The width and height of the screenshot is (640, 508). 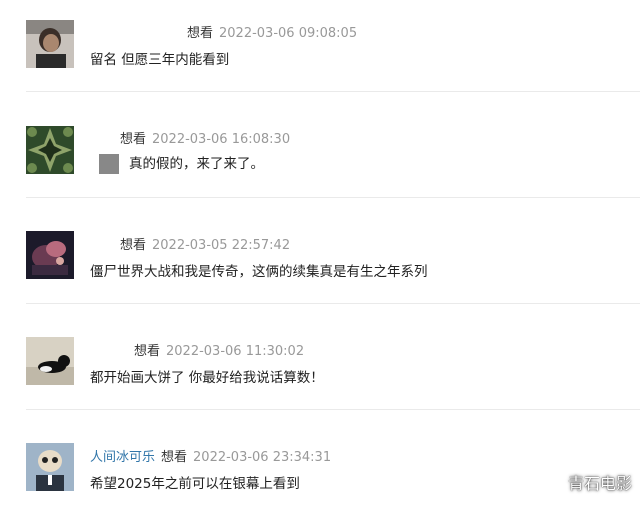 I want to click on comment-text: 希望2025年之前可以在银幕上看到, so click(x=195, y=484).